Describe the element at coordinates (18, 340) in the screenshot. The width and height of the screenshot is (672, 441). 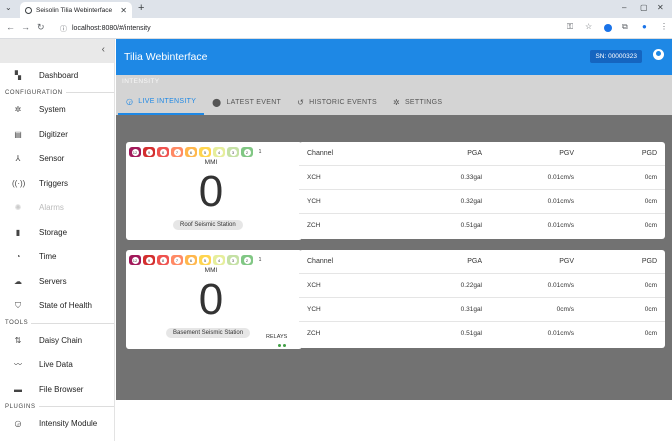
I see `daisy-chain-icon: ⇅` at that location.